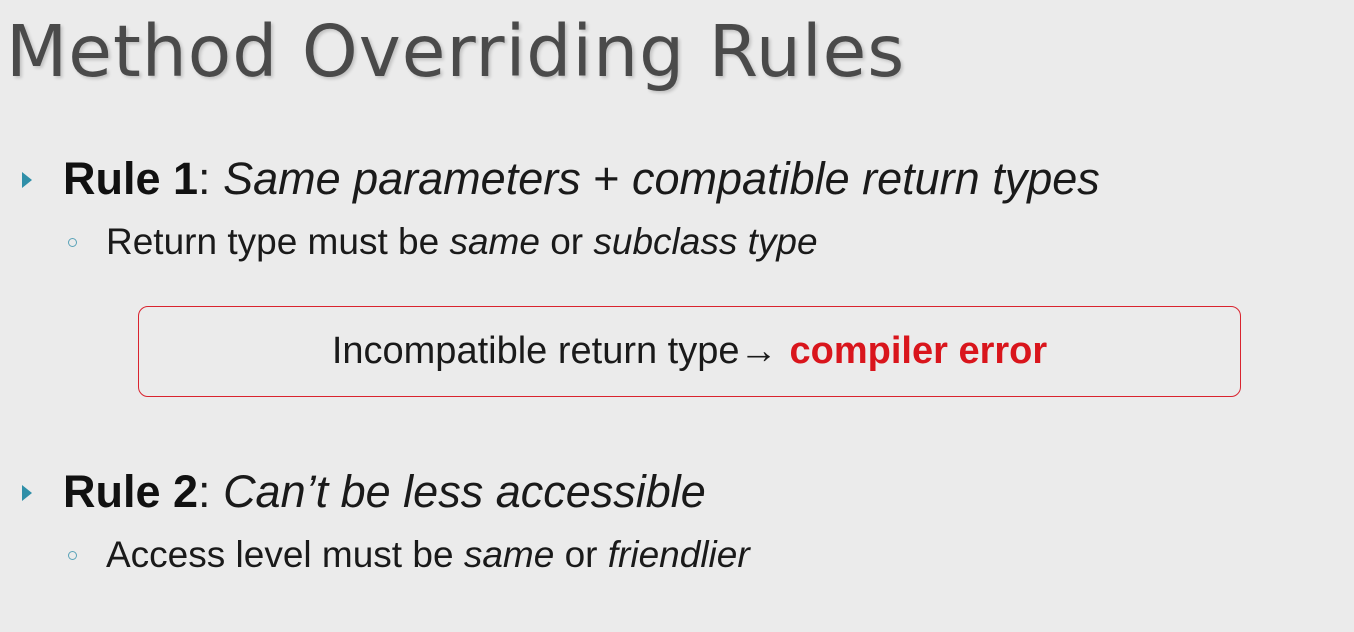 The image size is (1354, 632). I want to click on rule-1-detail-t1: Return type must be, so click(278, 241).